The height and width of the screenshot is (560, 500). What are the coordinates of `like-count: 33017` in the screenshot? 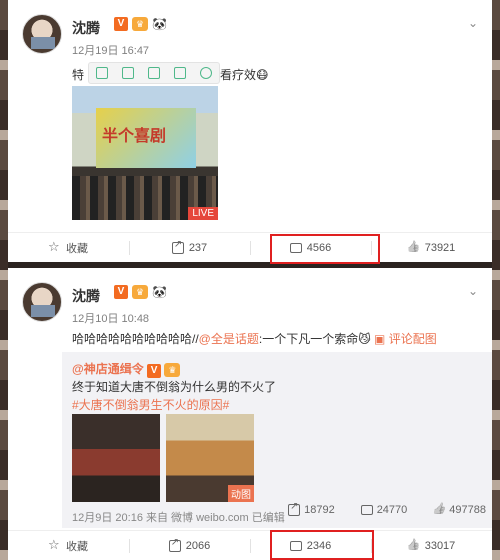 It's located at (440, 545).